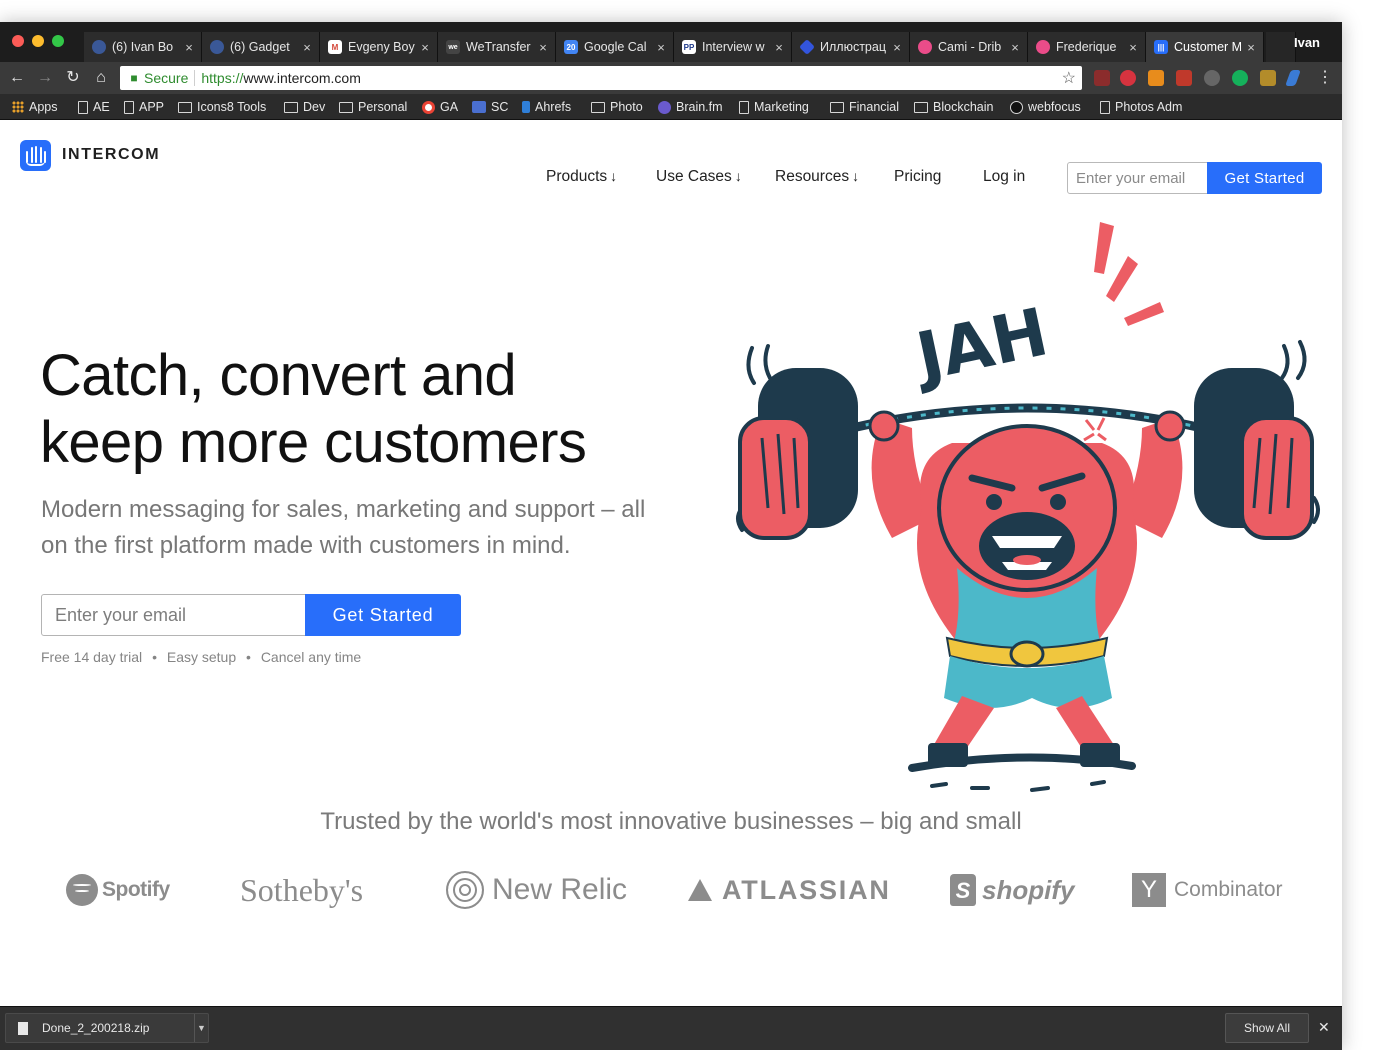 This screenshot has height=1050, width=1390. I want to click on bookmark-item: GA, so click(440, 107).